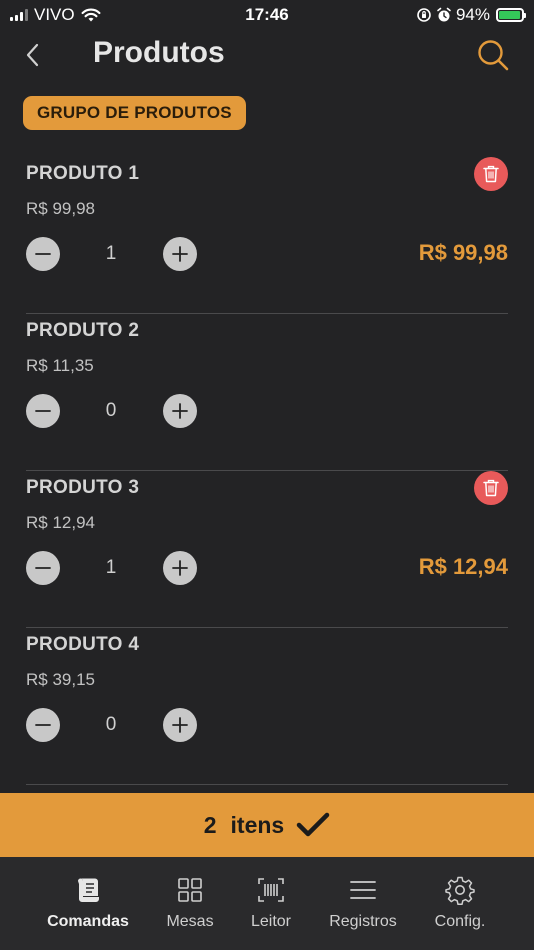  I want to click on product-item: PRODUTO 2 R$ 11,35 0, so click(267, 392).